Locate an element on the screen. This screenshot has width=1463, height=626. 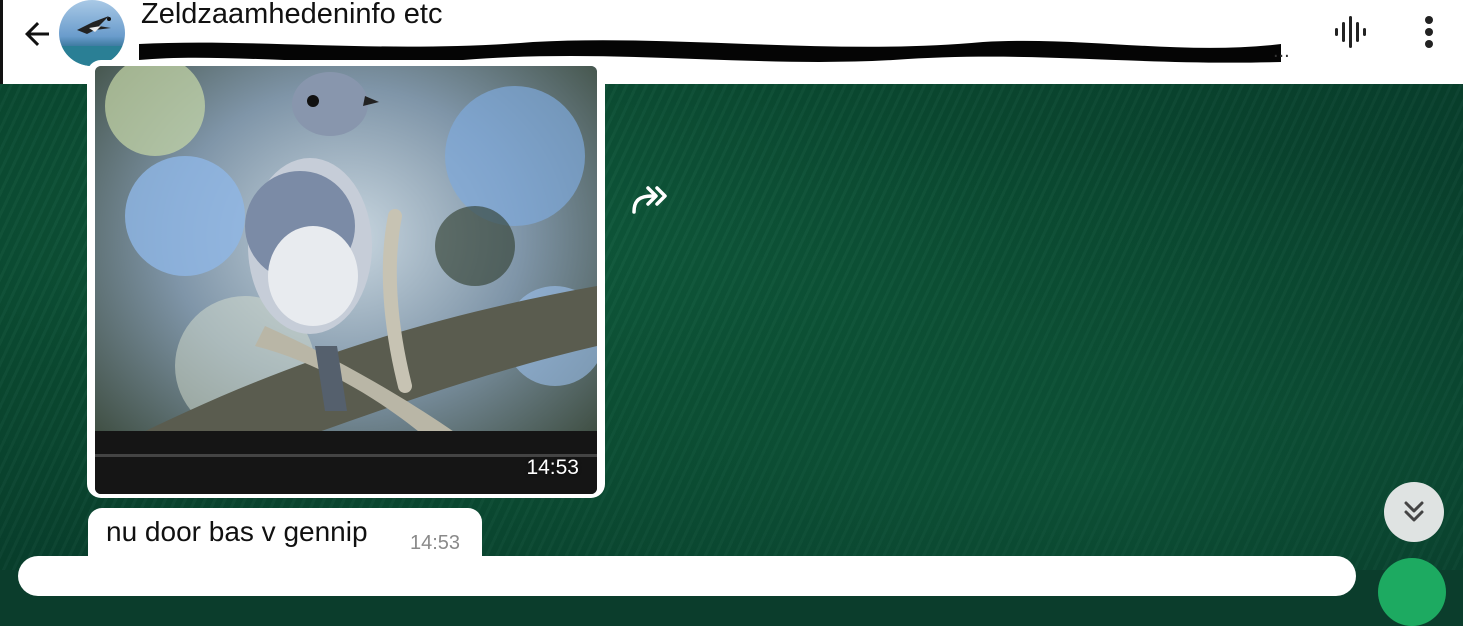
image-timestamp: 14:53 is located at coordinates (552, 467).